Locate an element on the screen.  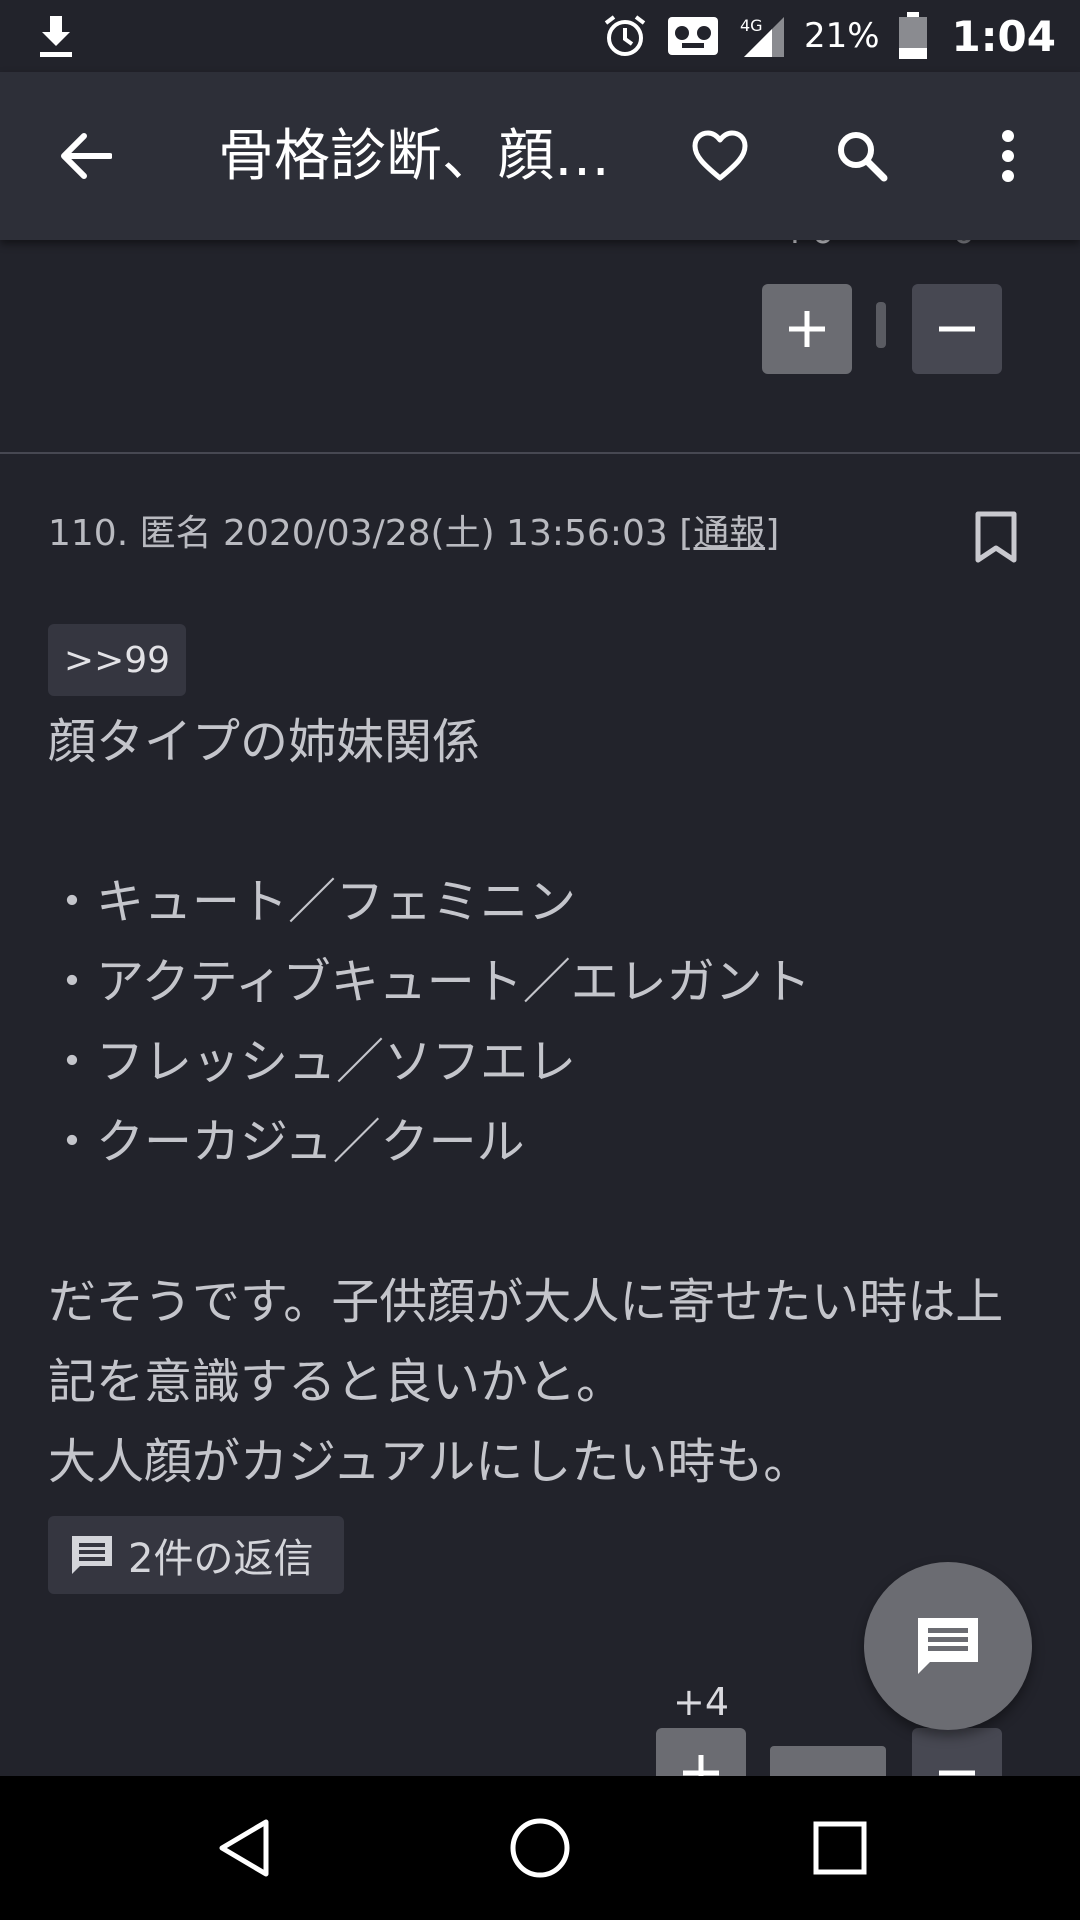
minus-vote-count: -0 is located at coordinates (957, 246).